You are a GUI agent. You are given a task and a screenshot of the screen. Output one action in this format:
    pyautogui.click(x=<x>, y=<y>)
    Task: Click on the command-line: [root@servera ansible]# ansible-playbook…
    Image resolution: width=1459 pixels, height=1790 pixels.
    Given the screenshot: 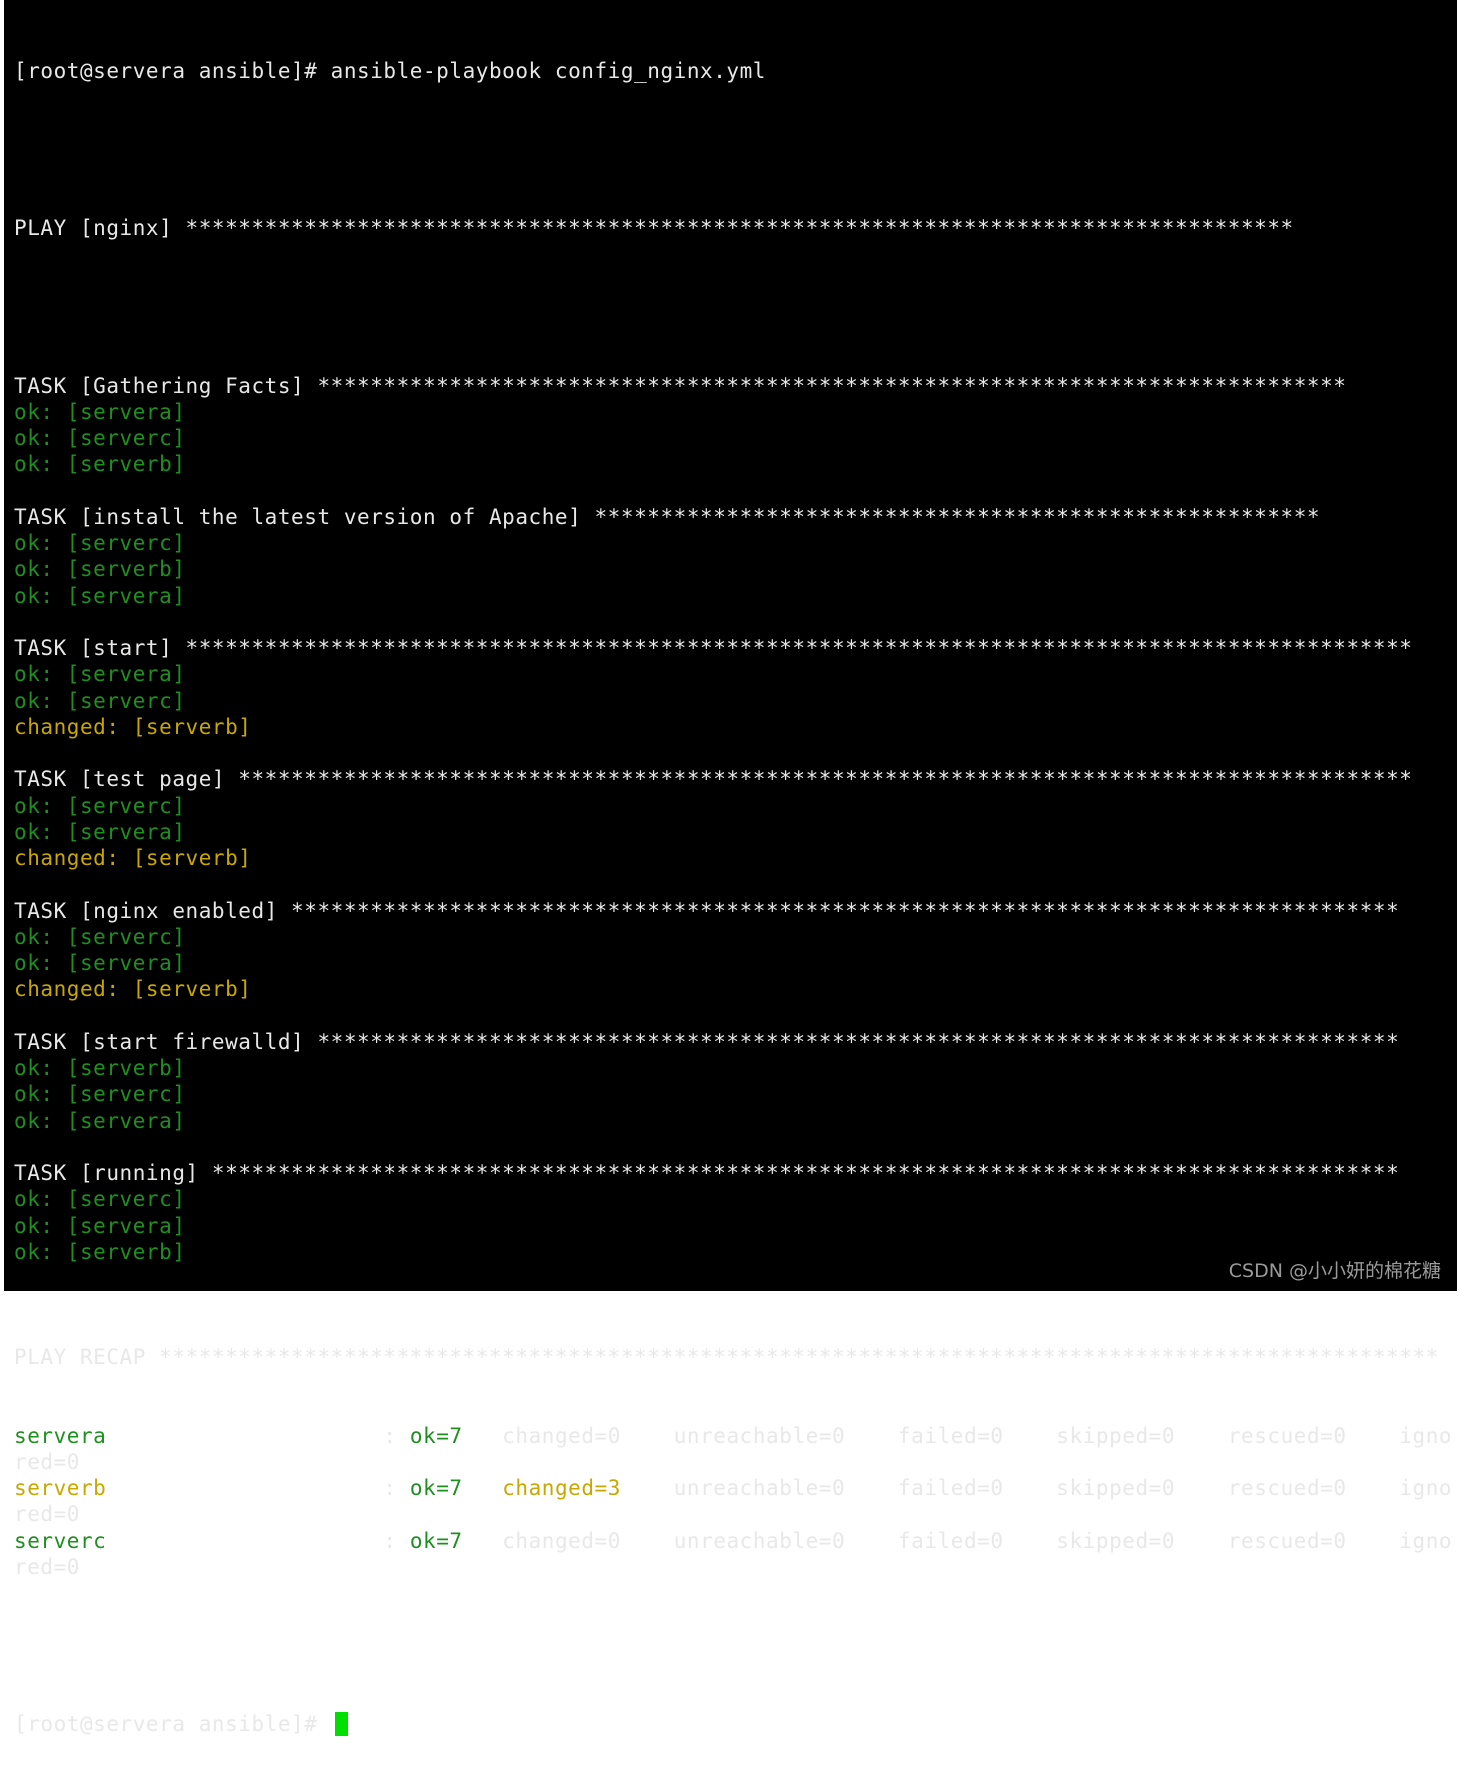 What is the action you would take?
    pyautogui.click(x=390, y=70)
    